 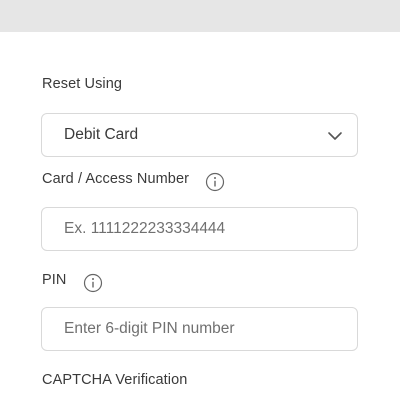 I want to click on card-number-field: Ex. 1111222233334444, so click(x=199, y=229).